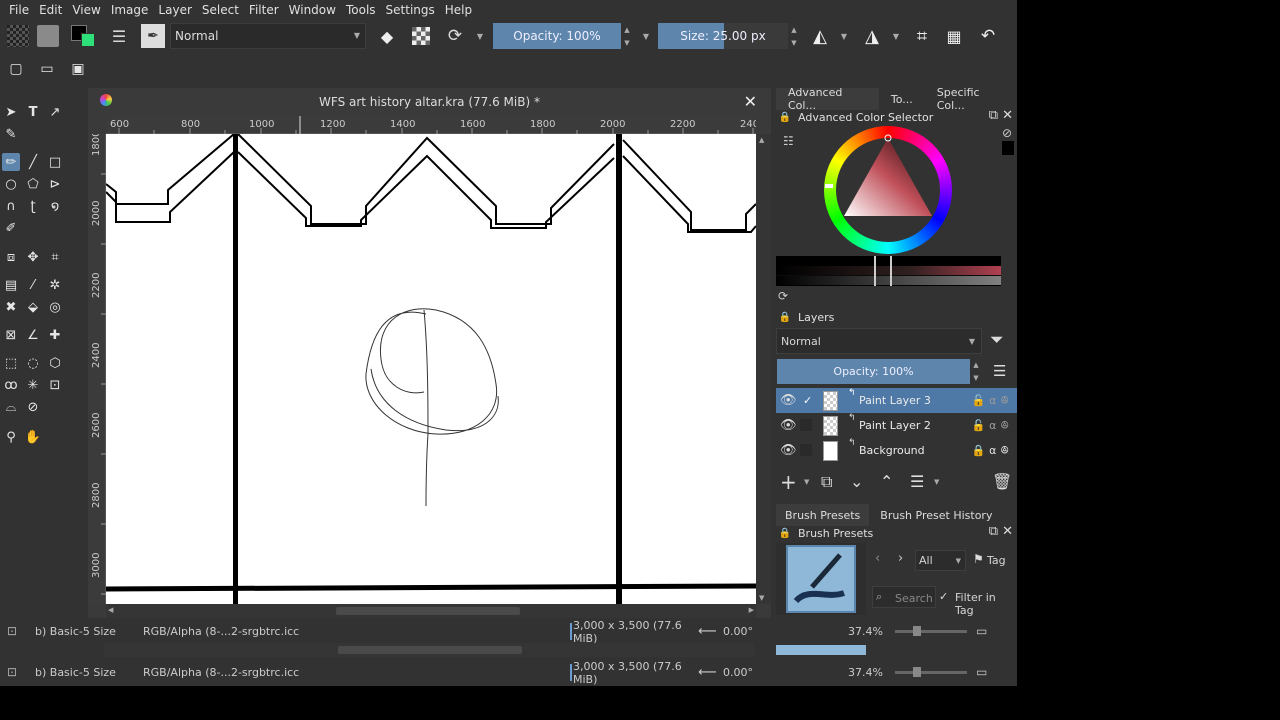  Describe the element at coordinates (11, 134) in the screenshot. I see `calligraphy-icon: ✎` at that location.